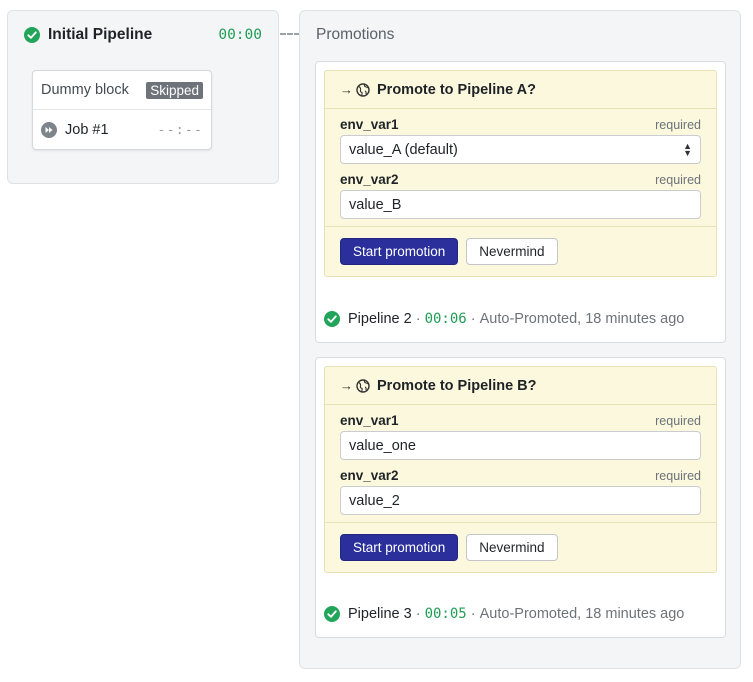  I want to click on param-select: value_A (default) ▲ ▼, so click(520, 149).